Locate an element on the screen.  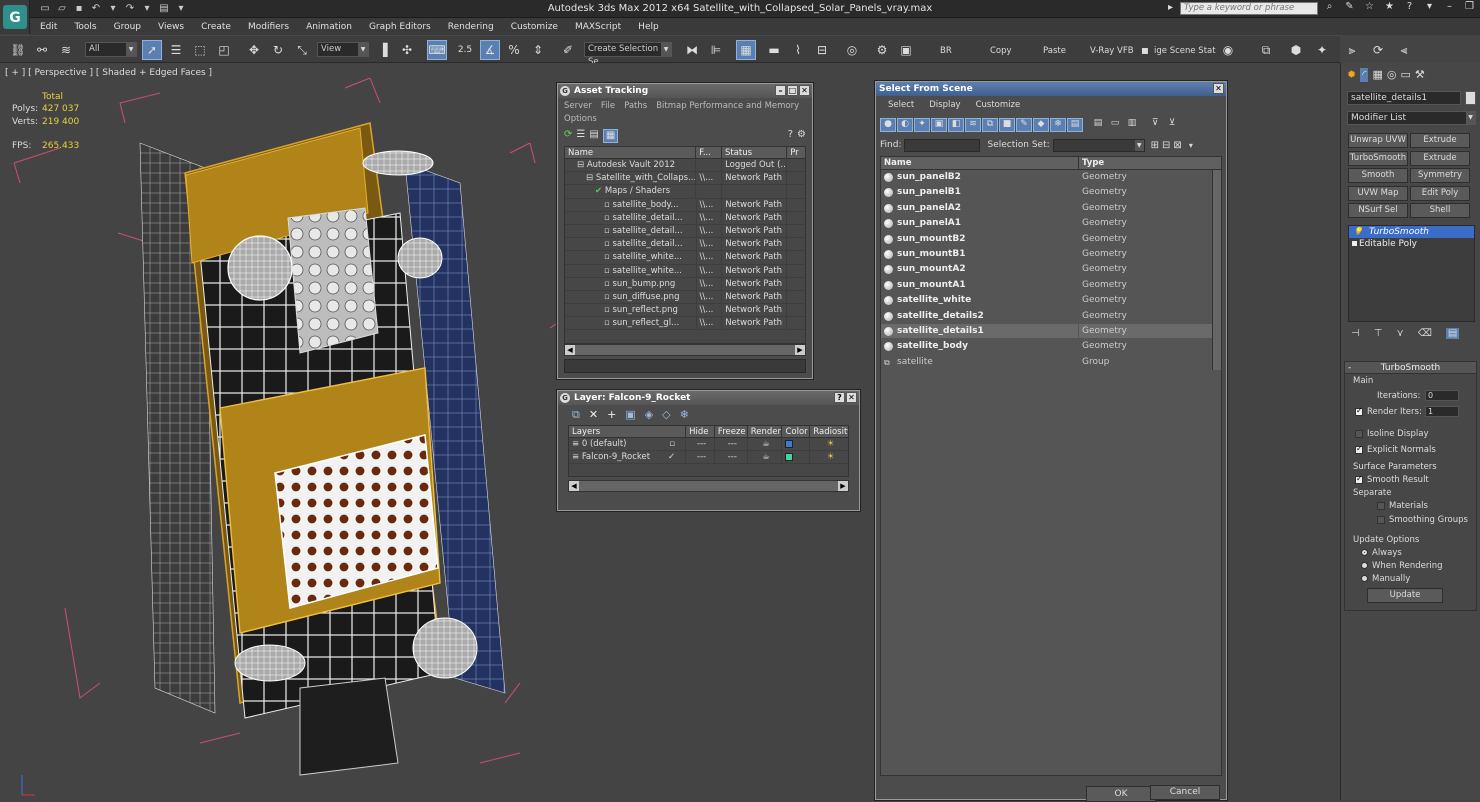
display-lights-icon: ✦ is located at coordinates (922, 125).